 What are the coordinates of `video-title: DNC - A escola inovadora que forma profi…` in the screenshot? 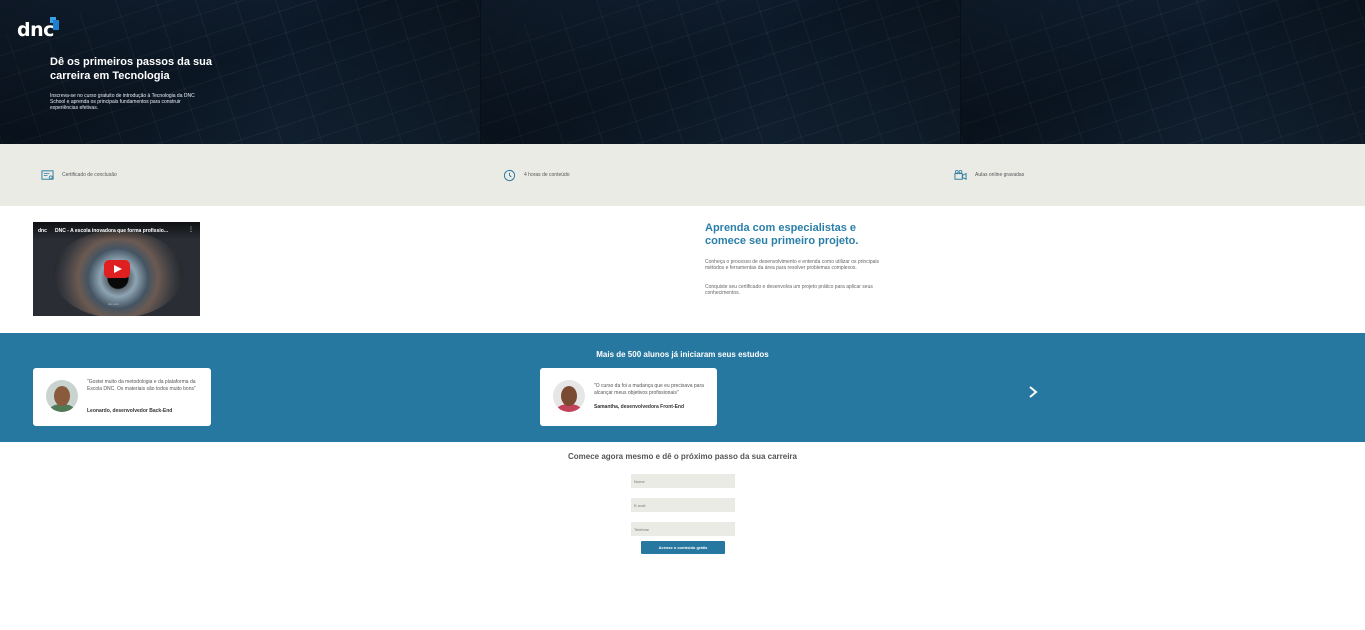 It's located at (124, 231).